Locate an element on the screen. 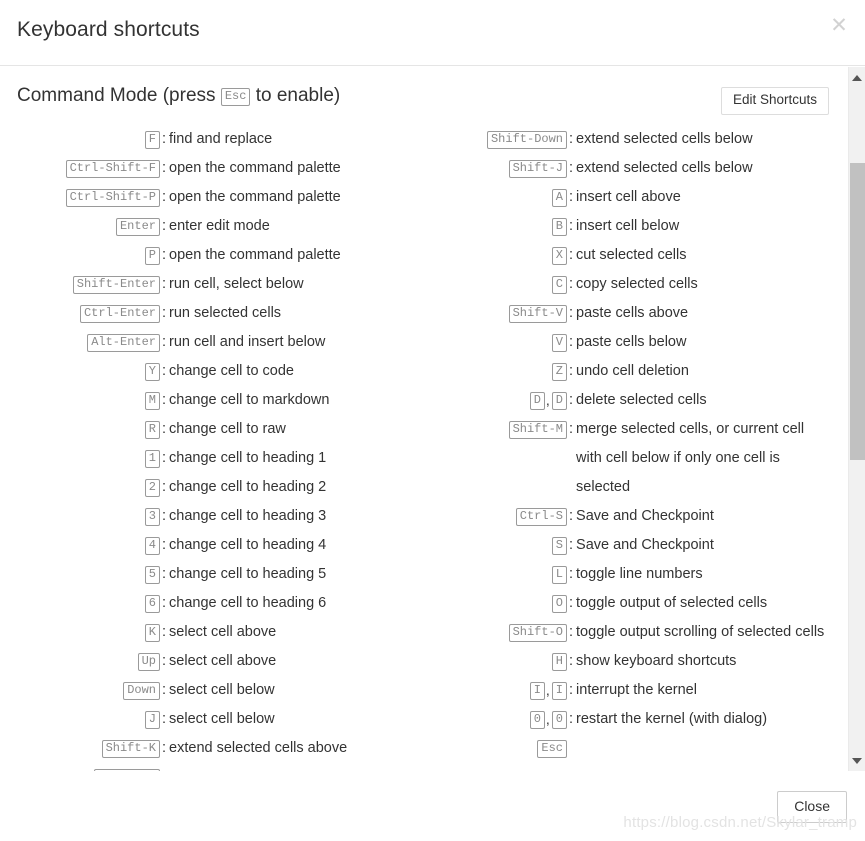 The image size is (865, 841). shortcut-description: insert cell below is located at coordinates (628, 226).